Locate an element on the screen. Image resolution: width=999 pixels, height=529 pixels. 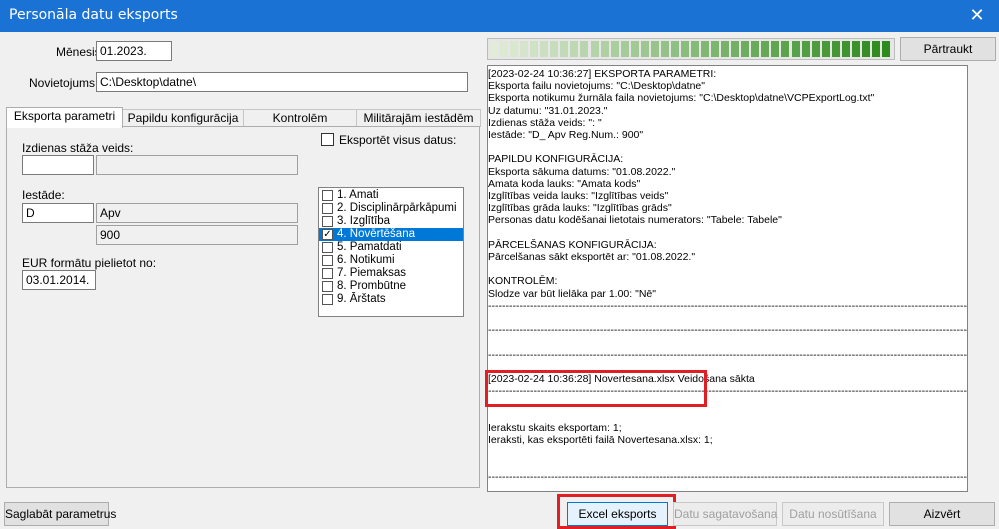
log-line: Slodze var būt lielāka par 1.00: "Nē" is located at coordinates (572, 293).